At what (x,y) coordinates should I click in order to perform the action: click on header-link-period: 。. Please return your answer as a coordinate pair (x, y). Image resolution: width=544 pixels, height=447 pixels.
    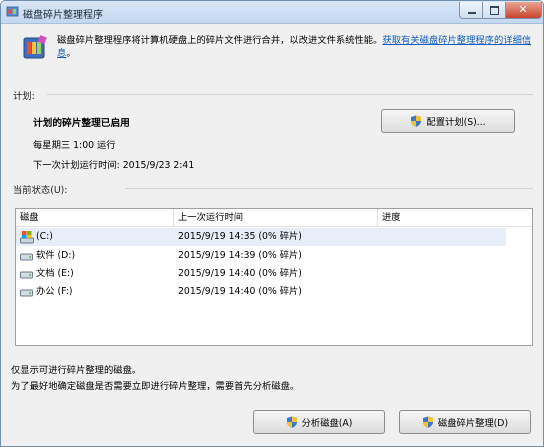
    Looking at the image, I should click on (71, 53).